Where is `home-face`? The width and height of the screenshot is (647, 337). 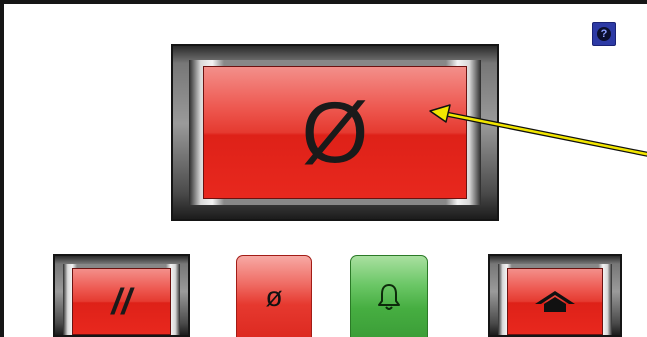 home-face is located at coordinates (555, 301).